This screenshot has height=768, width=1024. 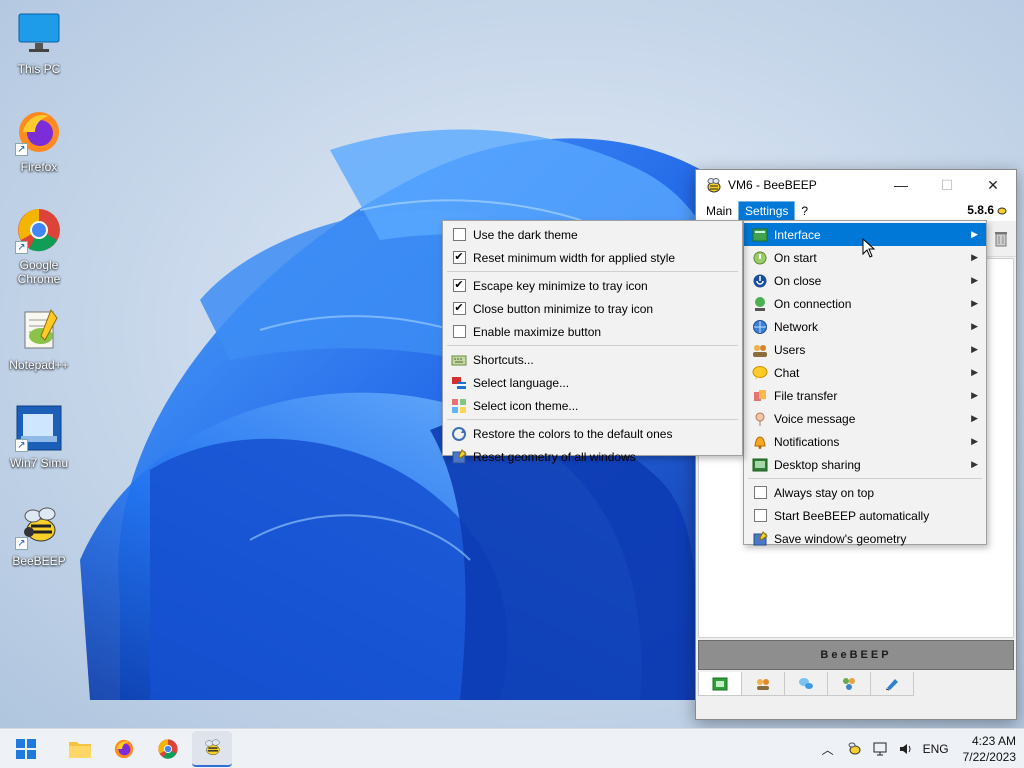 What do you see at coordinates (767, 210) in the screenshot?
I see `menu-settings: Settings` at bounding box center [767, 210].